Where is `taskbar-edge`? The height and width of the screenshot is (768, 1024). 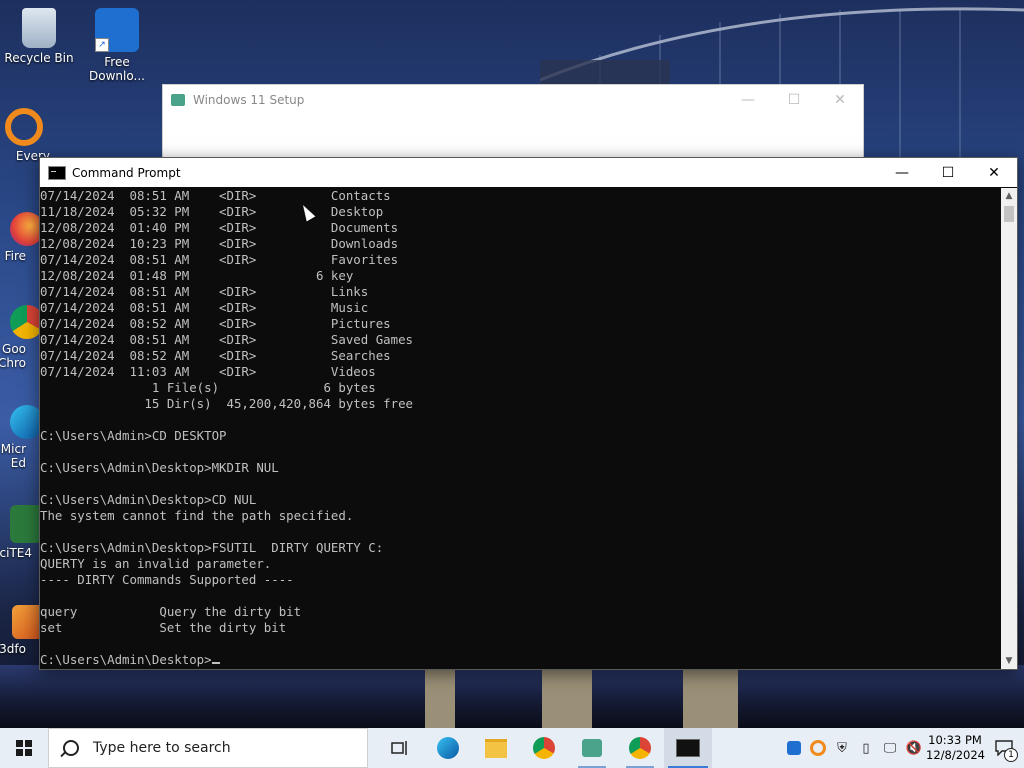
taskbar-edge is located at coordinates (448, 748).